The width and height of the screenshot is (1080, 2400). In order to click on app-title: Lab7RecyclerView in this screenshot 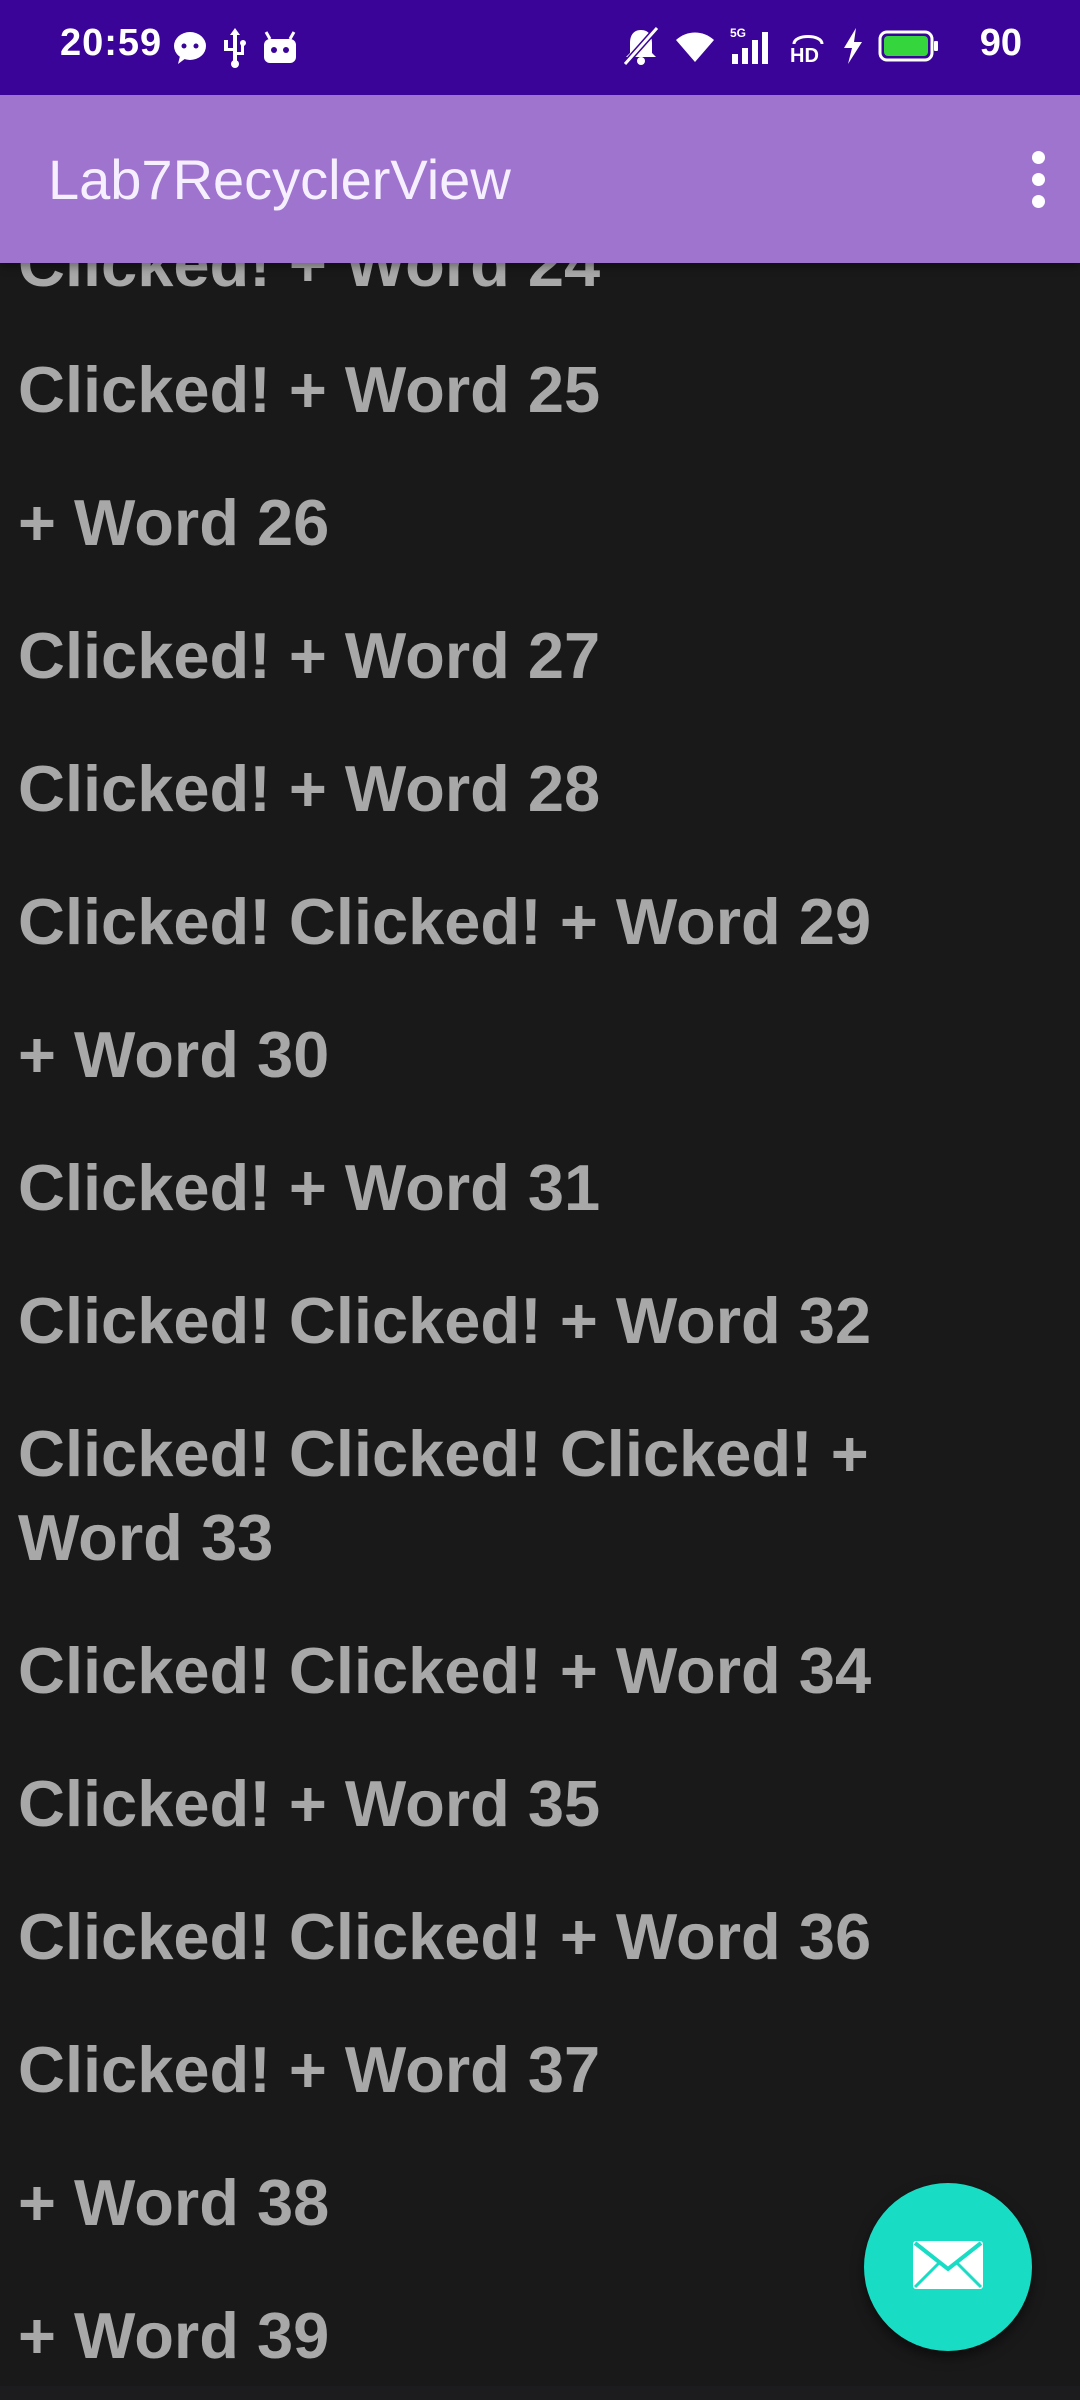, I will do `click(279, 179)`.